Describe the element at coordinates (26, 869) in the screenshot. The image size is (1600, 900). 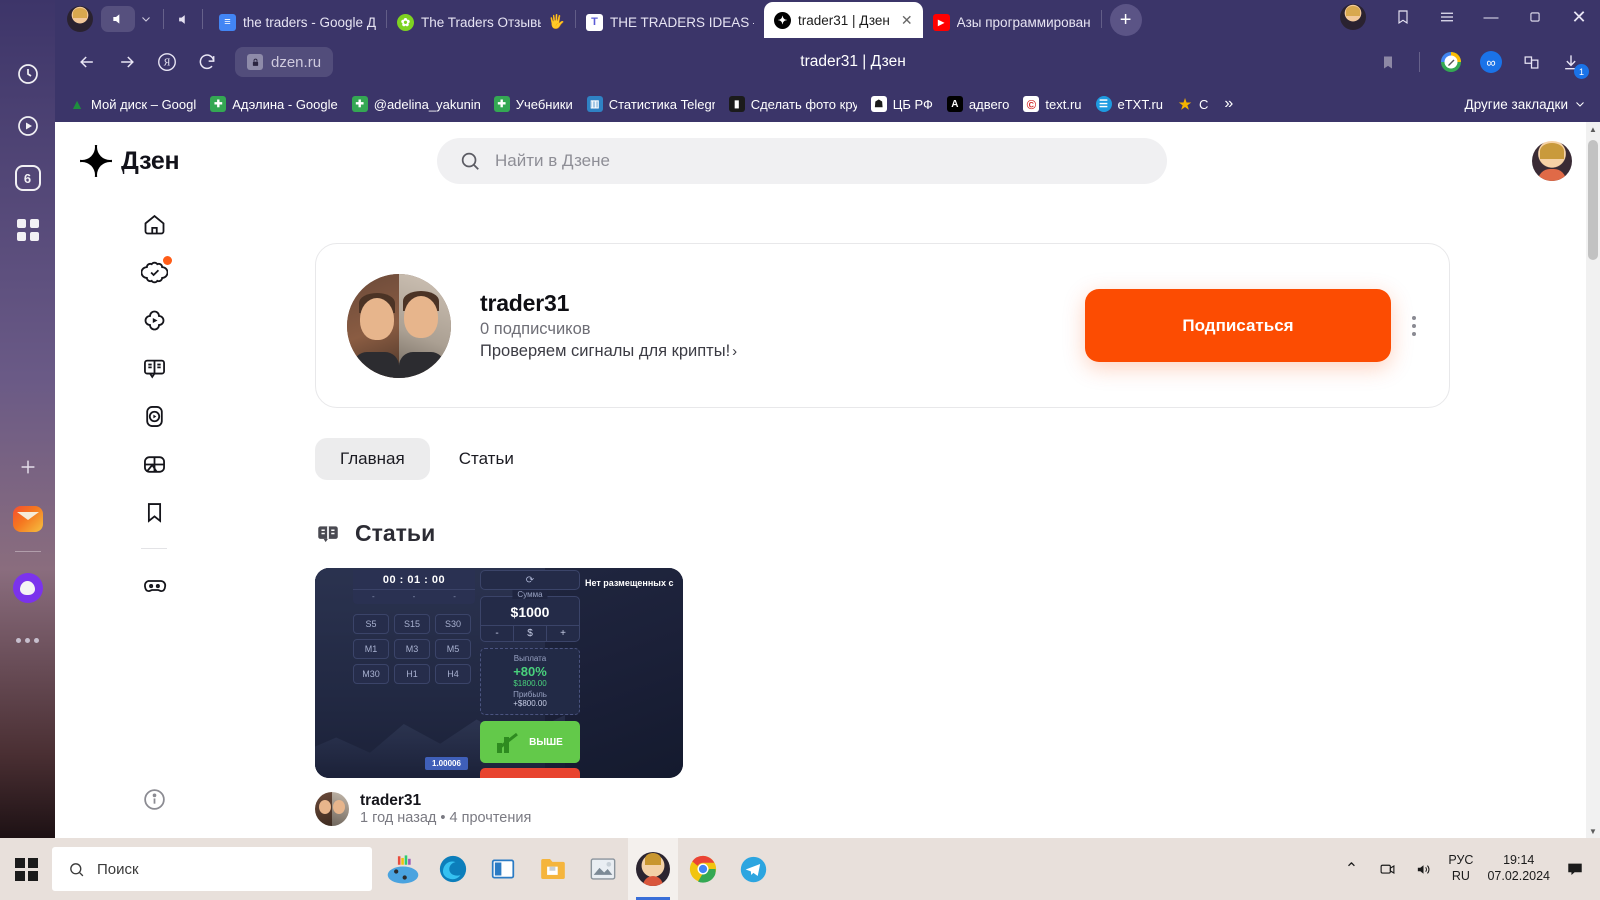
I see `start-button` at that location.